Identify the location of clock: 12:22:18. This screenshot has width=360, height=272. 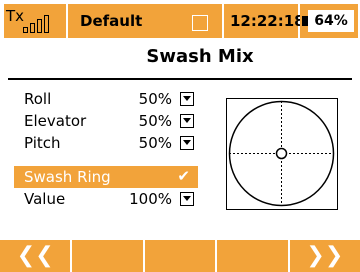
(264, 21).